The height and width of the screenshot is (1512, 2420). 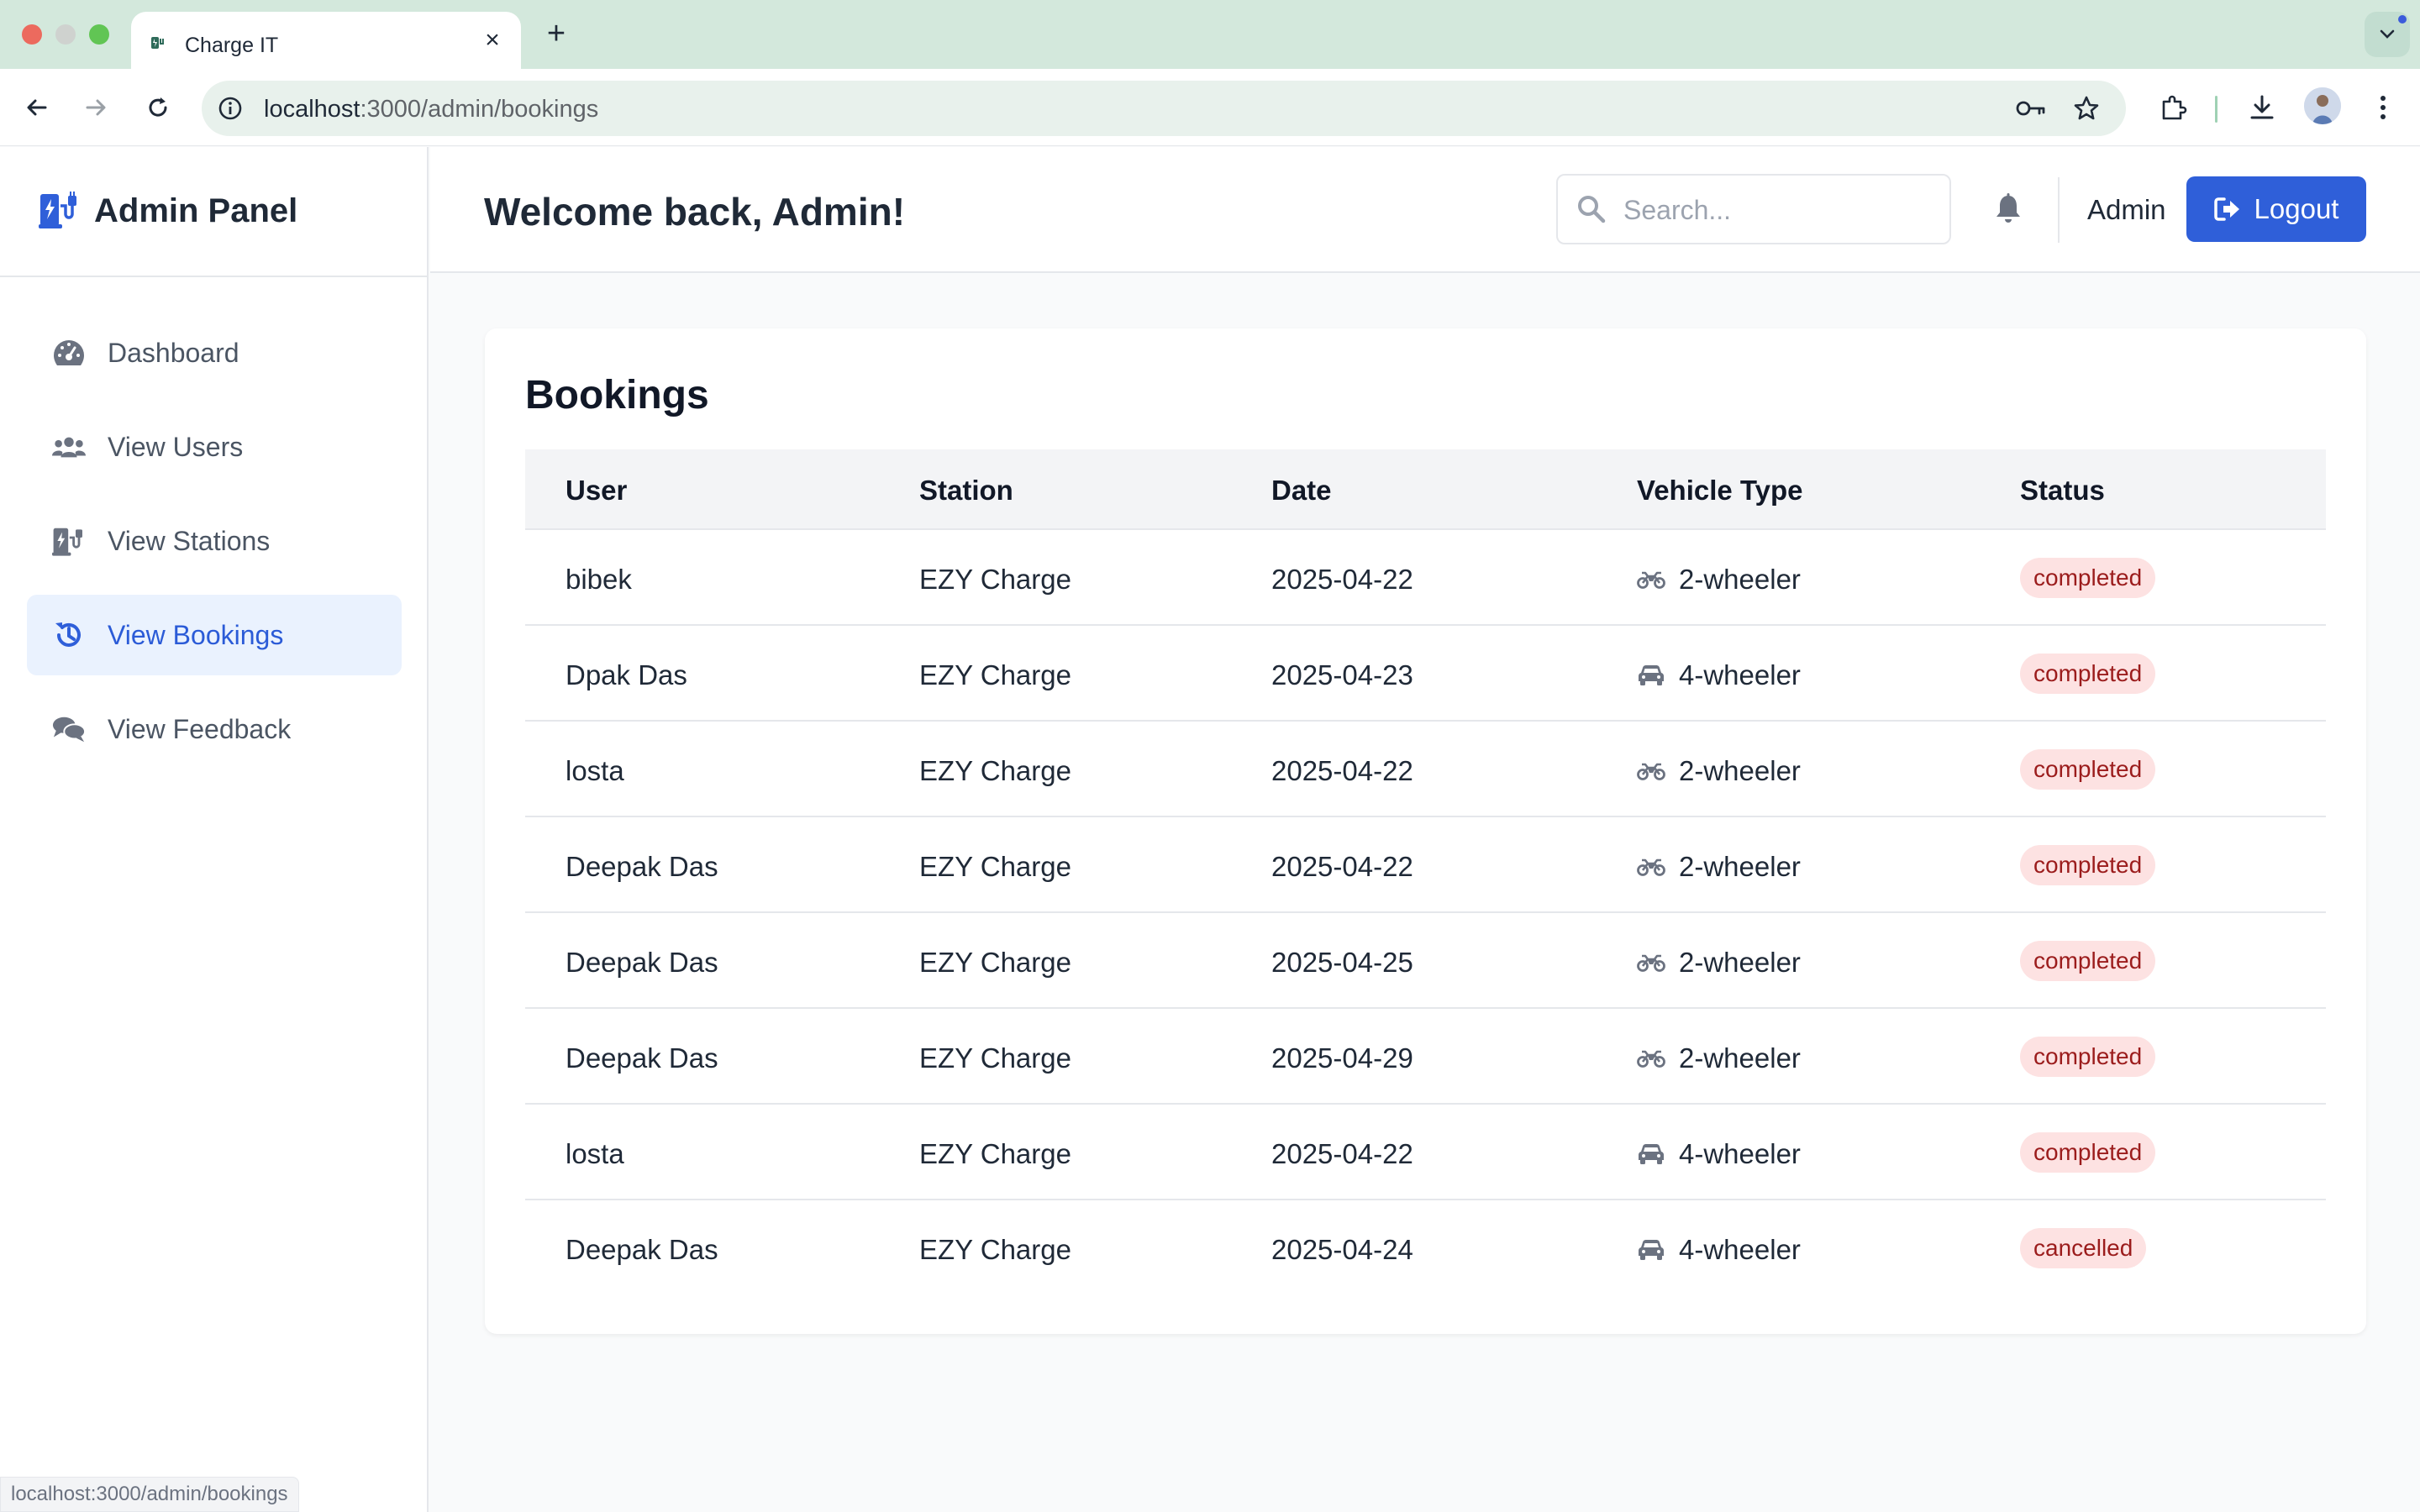 I want to click on car-icon, so click(x=1651, y=1250).